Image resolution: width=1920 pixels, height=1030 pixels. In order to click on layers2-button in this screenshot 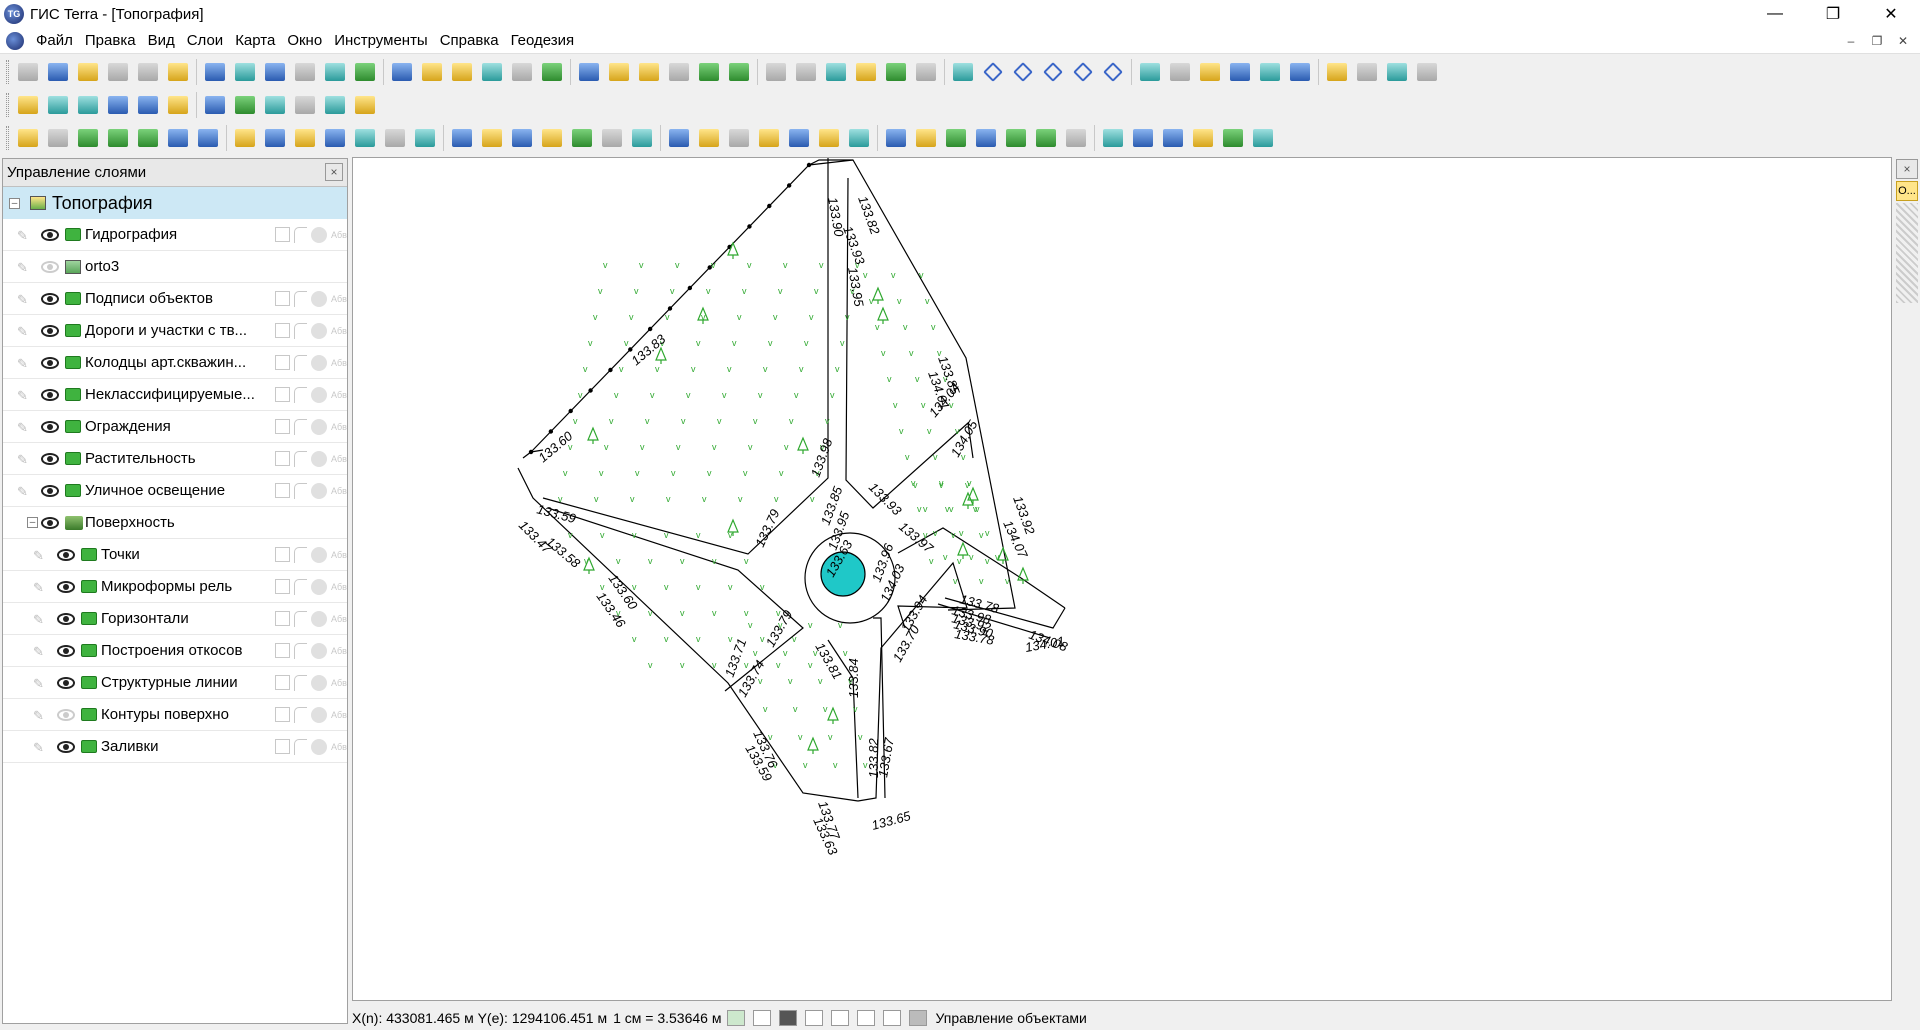, I will do `click(1173, 138)`.